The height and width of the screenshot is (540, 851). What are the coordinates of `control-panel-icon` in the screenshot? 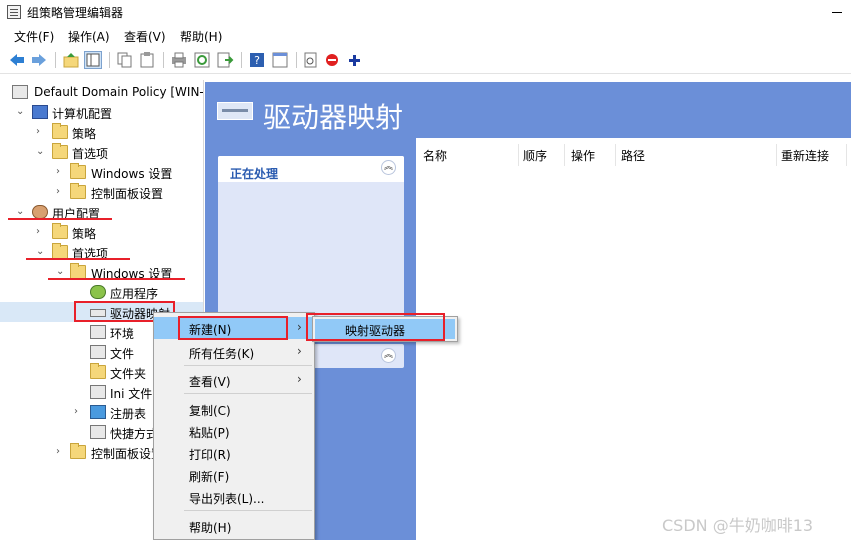 It's located at (78, 451).